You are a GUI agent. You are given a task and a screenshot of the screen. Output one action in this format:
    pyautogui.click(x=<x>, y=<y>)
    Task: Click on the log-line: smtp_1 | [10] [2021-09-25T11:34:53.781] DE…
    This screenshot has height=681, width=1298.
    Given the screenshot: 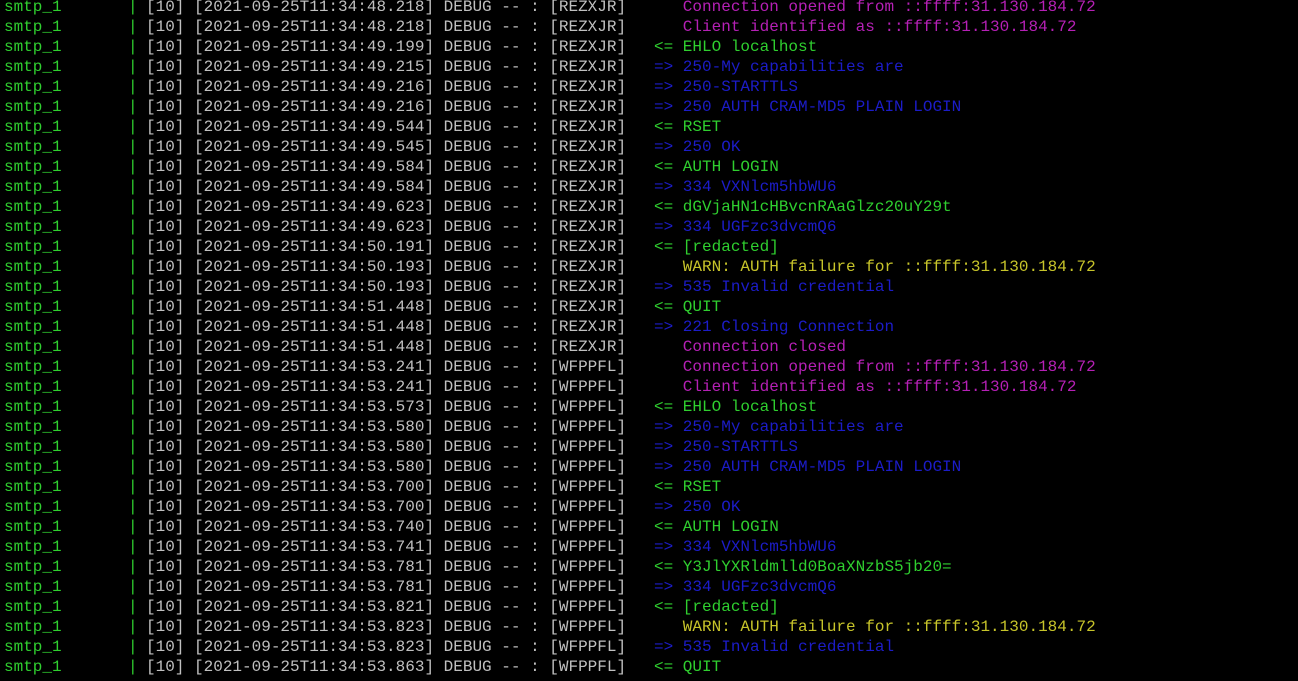 What is the action you would take?
    pyautogui.click(x=649, y=587)
    